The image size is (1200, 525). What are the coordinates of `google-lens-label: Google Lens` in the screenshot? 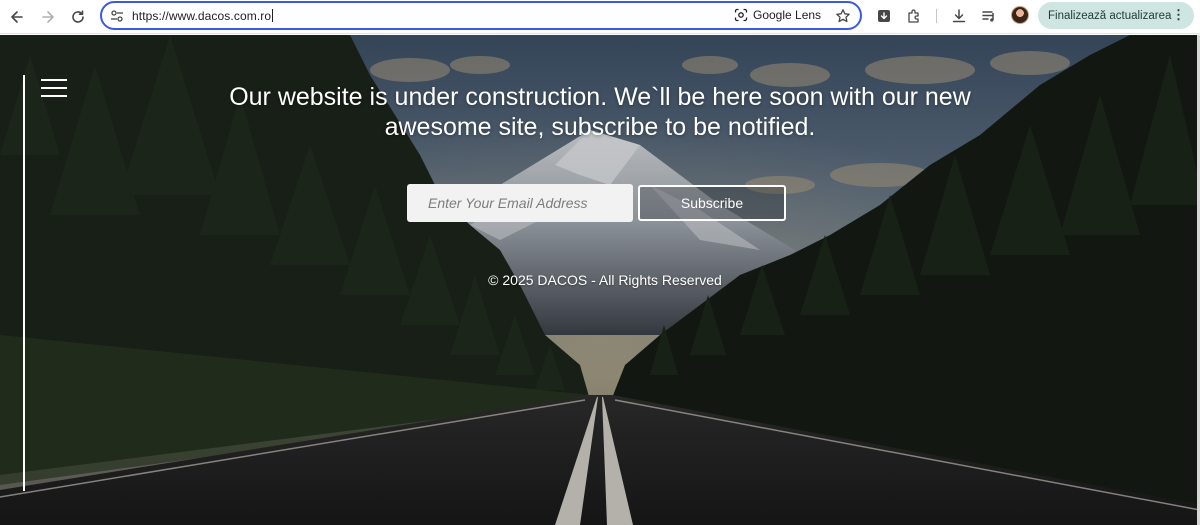 It's located at (787, 15).